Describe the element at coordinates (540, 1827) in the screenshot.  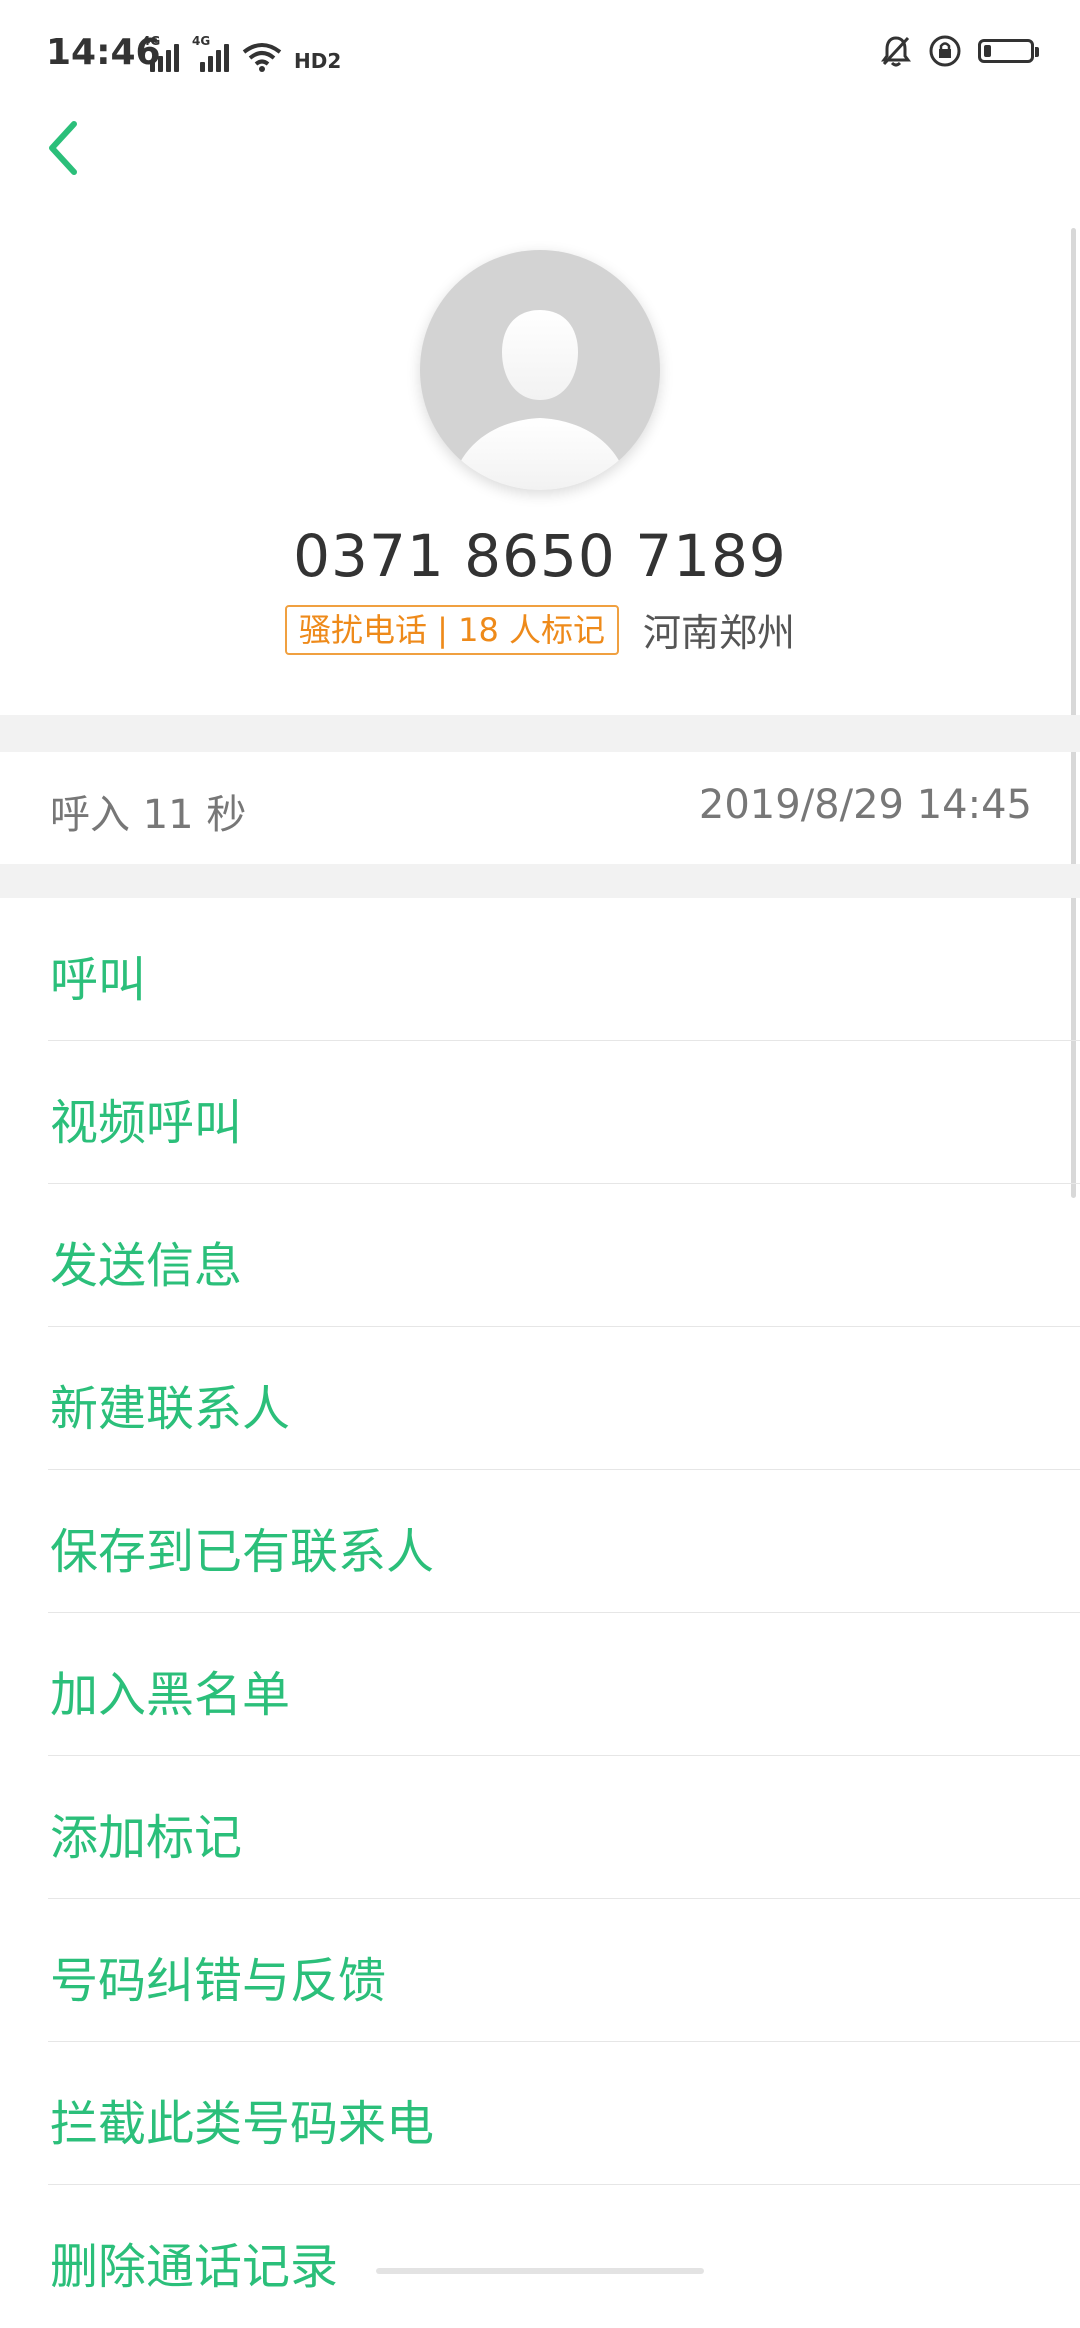
I see `add-mark-action: 添加标记` at that location.